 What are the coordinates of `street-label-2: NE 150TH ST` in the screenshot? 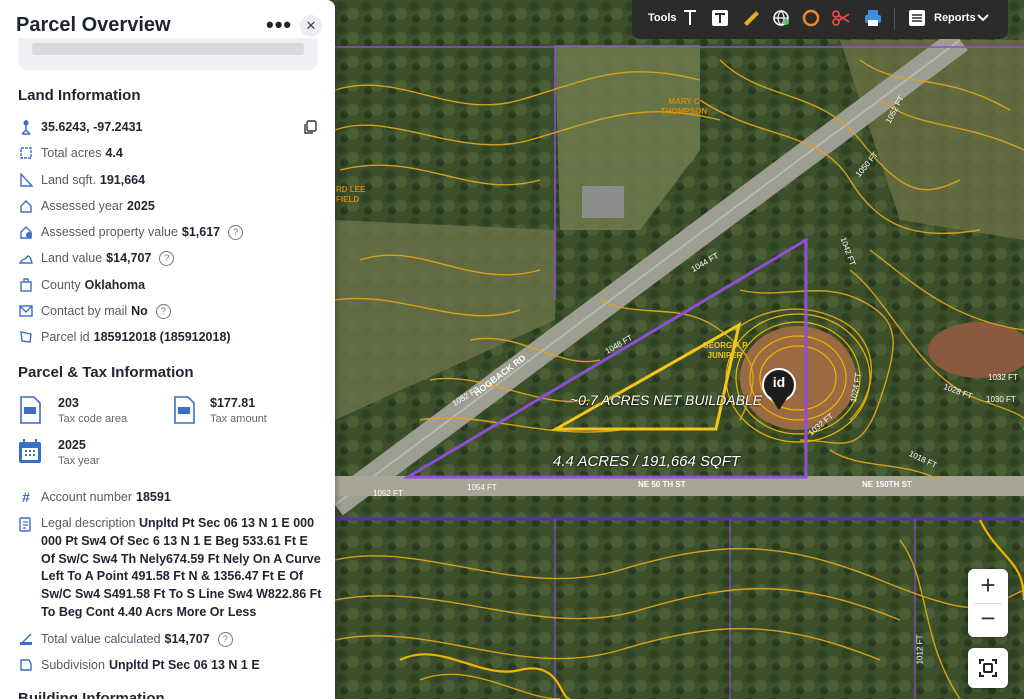 It's located at (887, 484).